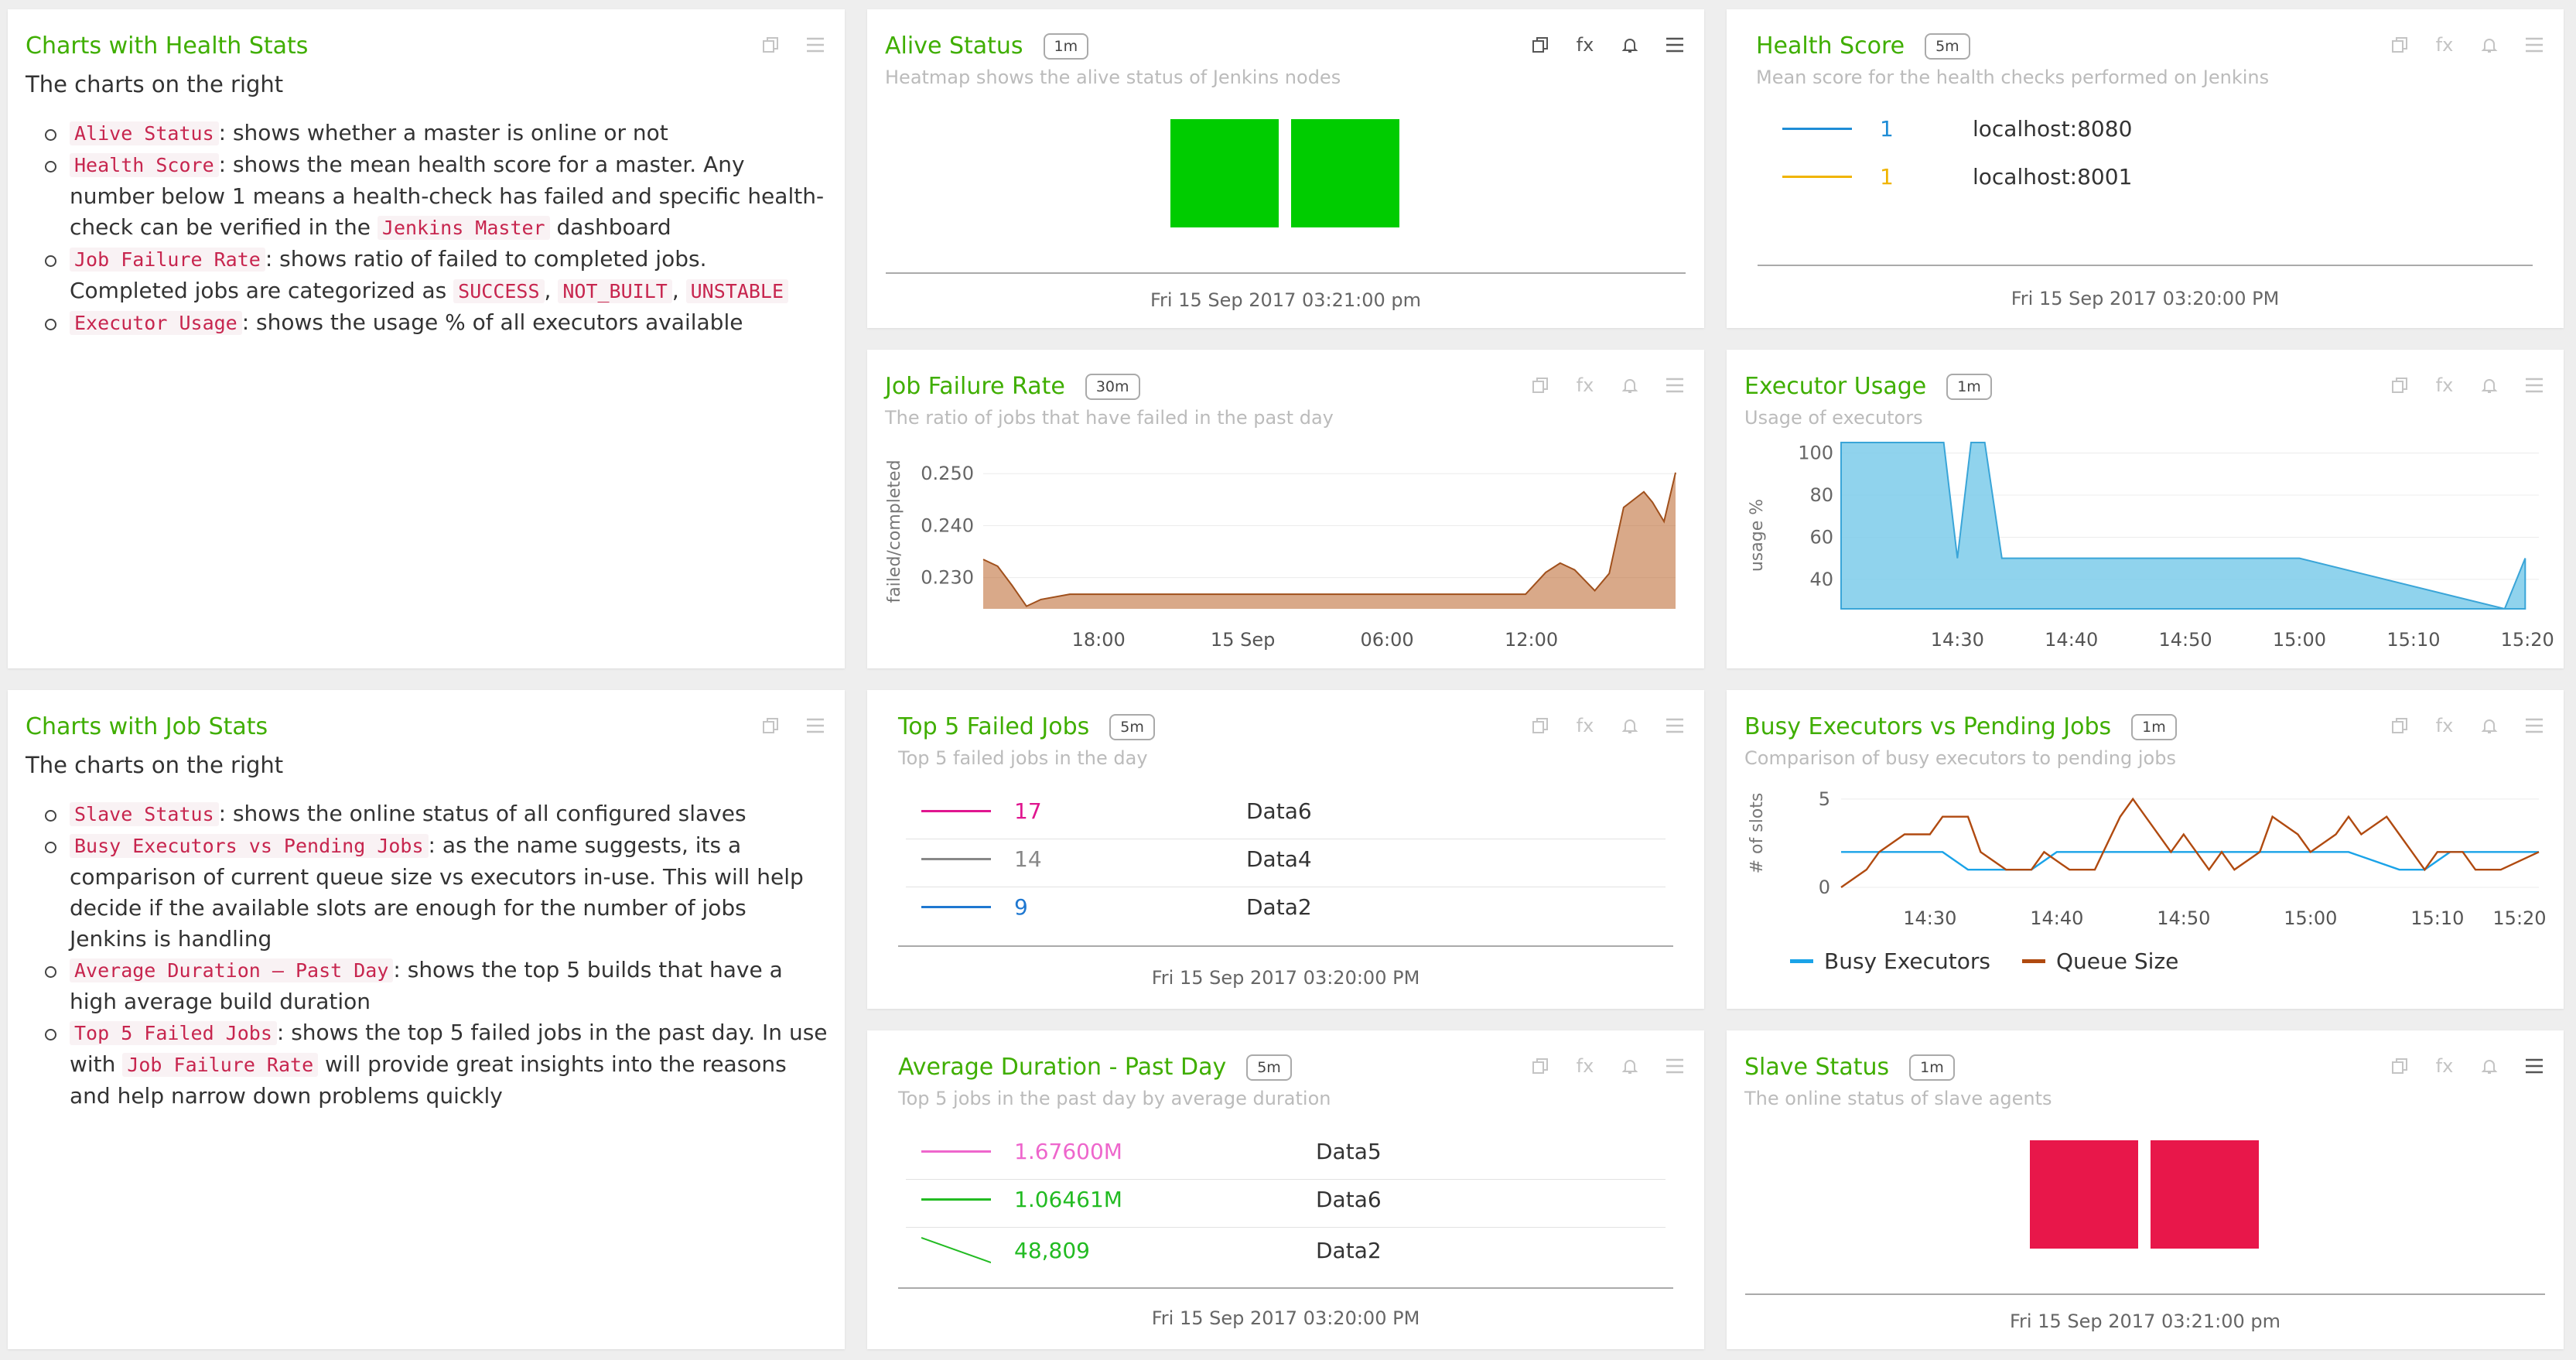 The image size is (2576, 1360). What do you see at coordinates (1286, 1228) in the screenshot?
I see `row-divider` at bounding box center [1286, 1228].